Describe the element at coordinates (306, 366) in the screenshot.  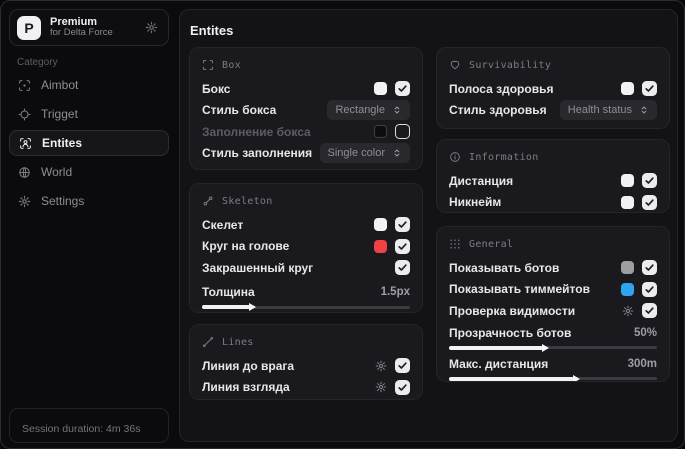
I see `setting-row: Линия до врага` at that location.